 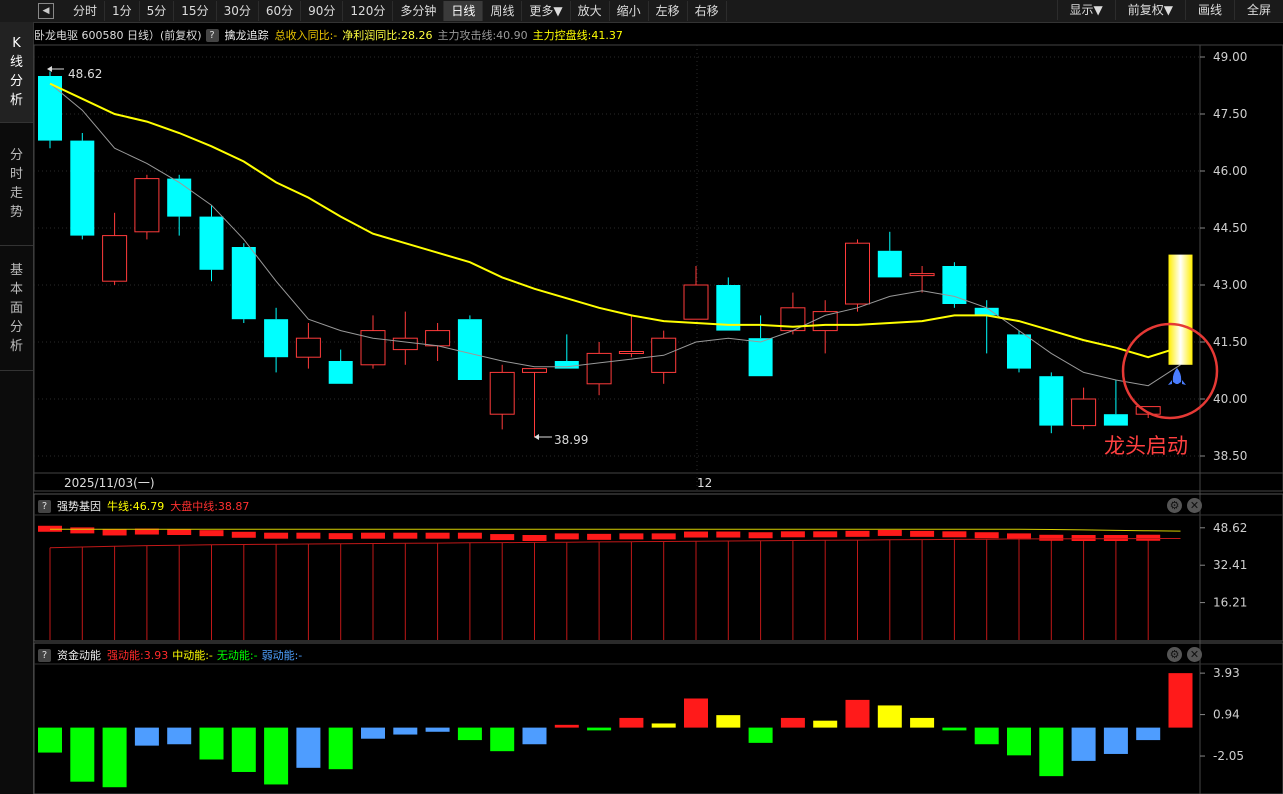 I want to click on back-arrow-icon: ◀, so click(x=46, y=11).